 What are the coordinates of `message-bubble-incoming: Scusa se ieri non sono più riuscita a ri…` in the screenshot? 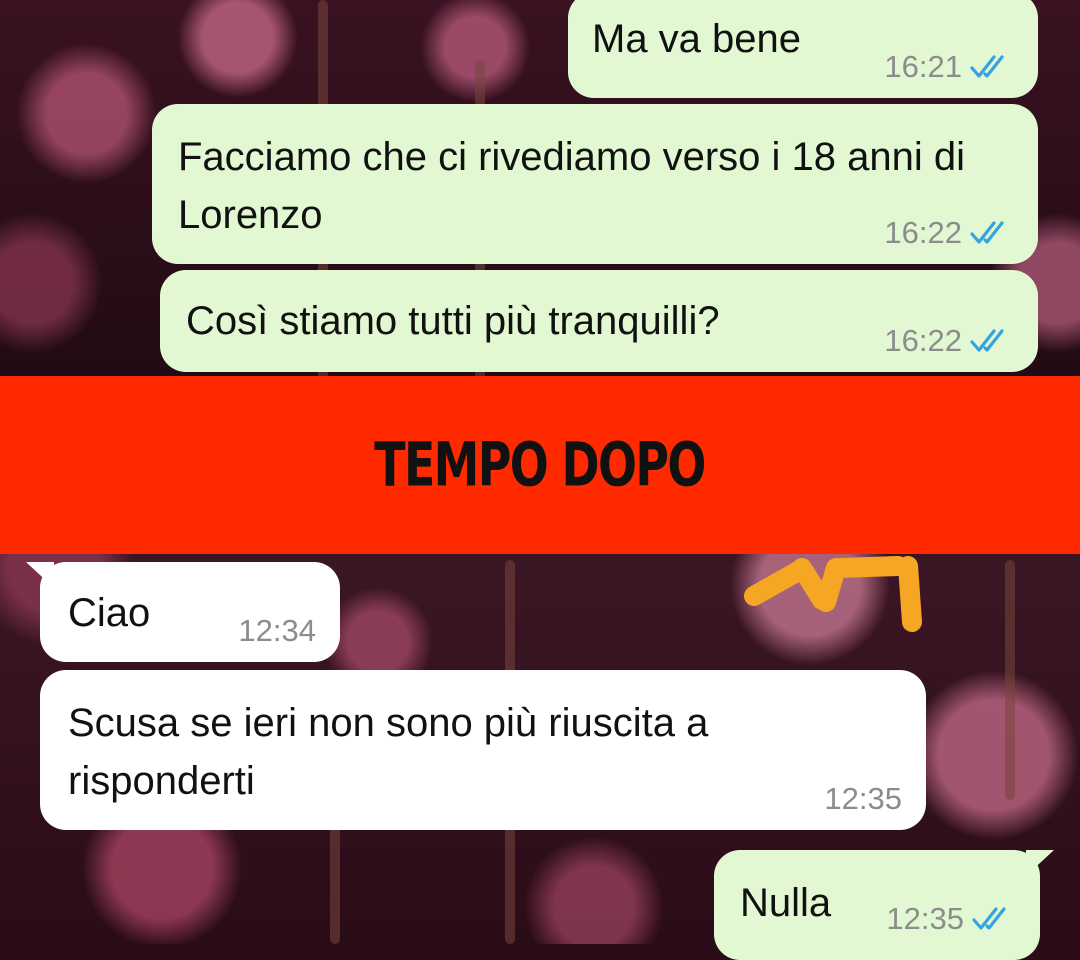 It's located at (483, 750).